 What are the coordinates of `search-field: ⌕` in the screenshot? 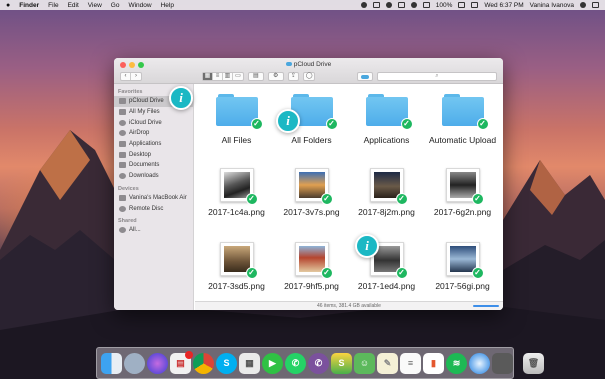 It's located at (436, 76).